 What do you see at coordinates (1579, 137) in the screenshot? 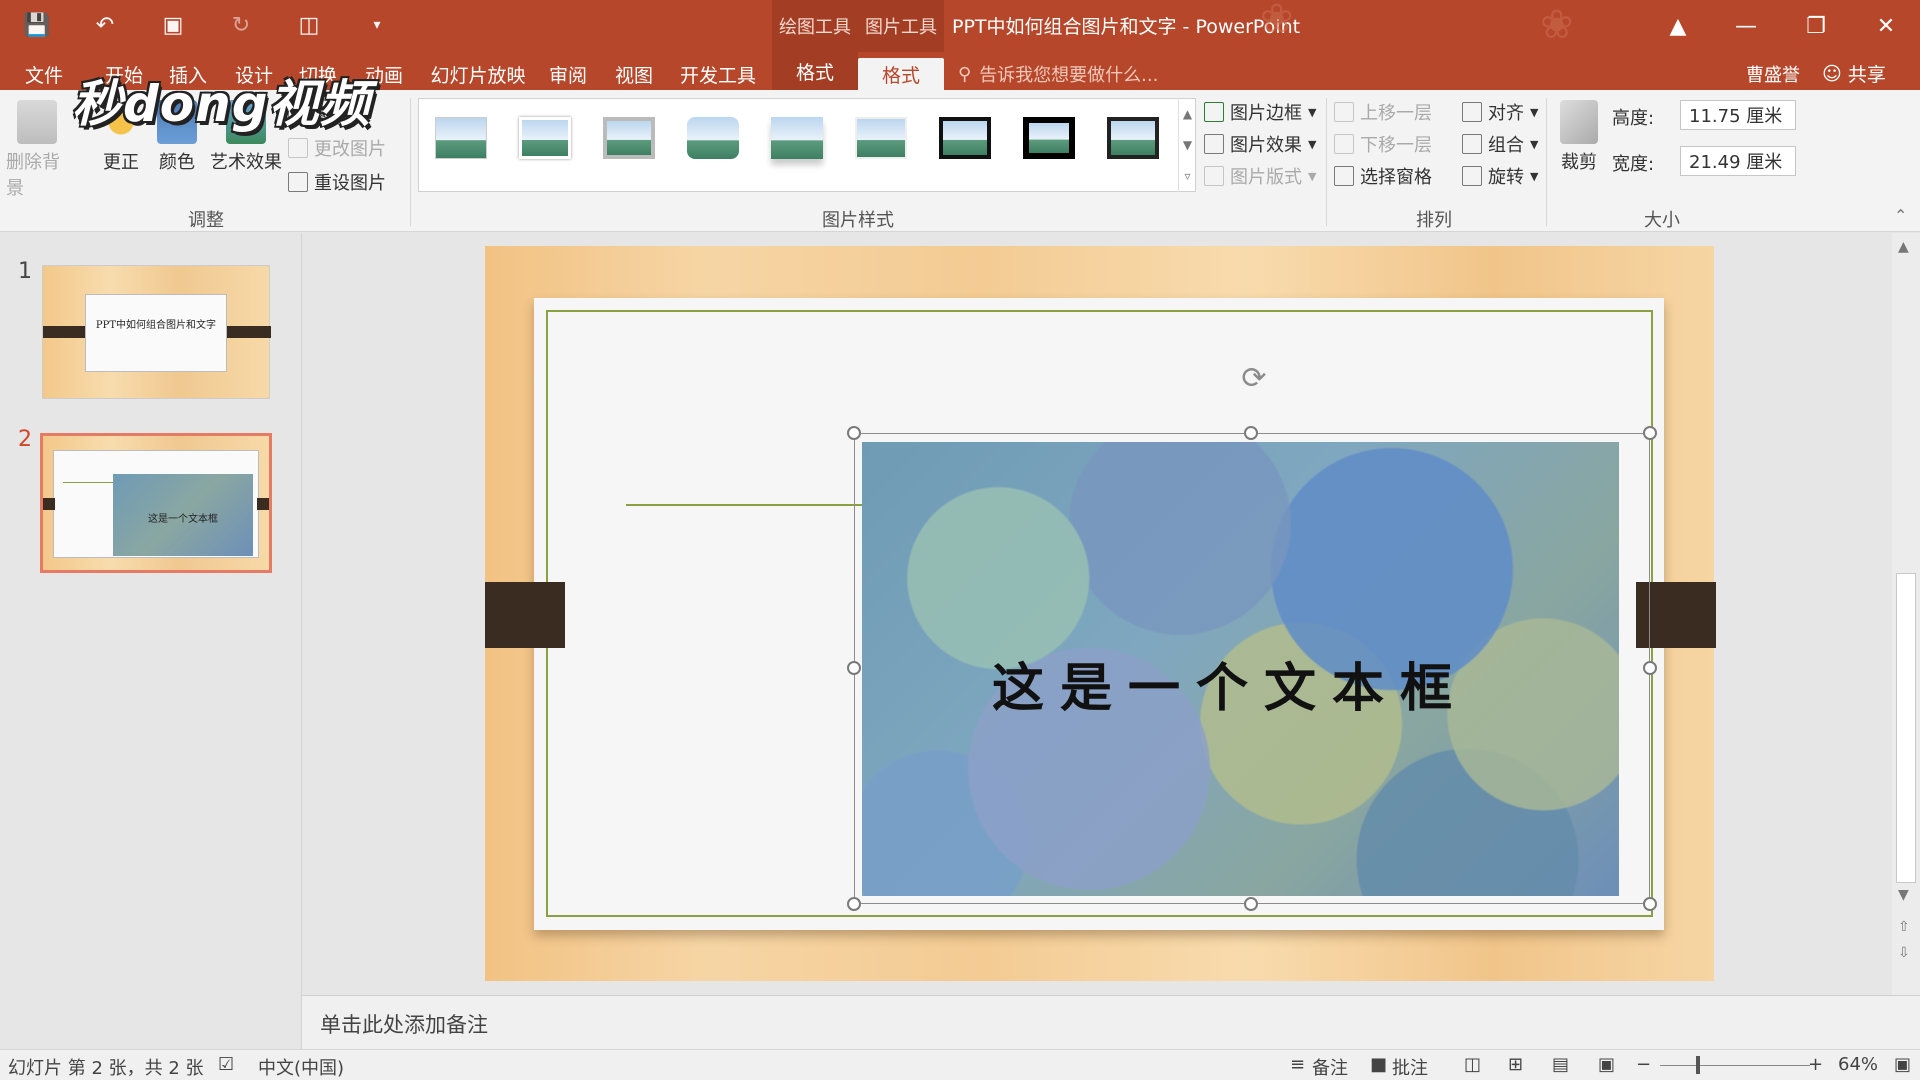
I see `crop-button: 裁剪` at bounding box center [1579, 137].